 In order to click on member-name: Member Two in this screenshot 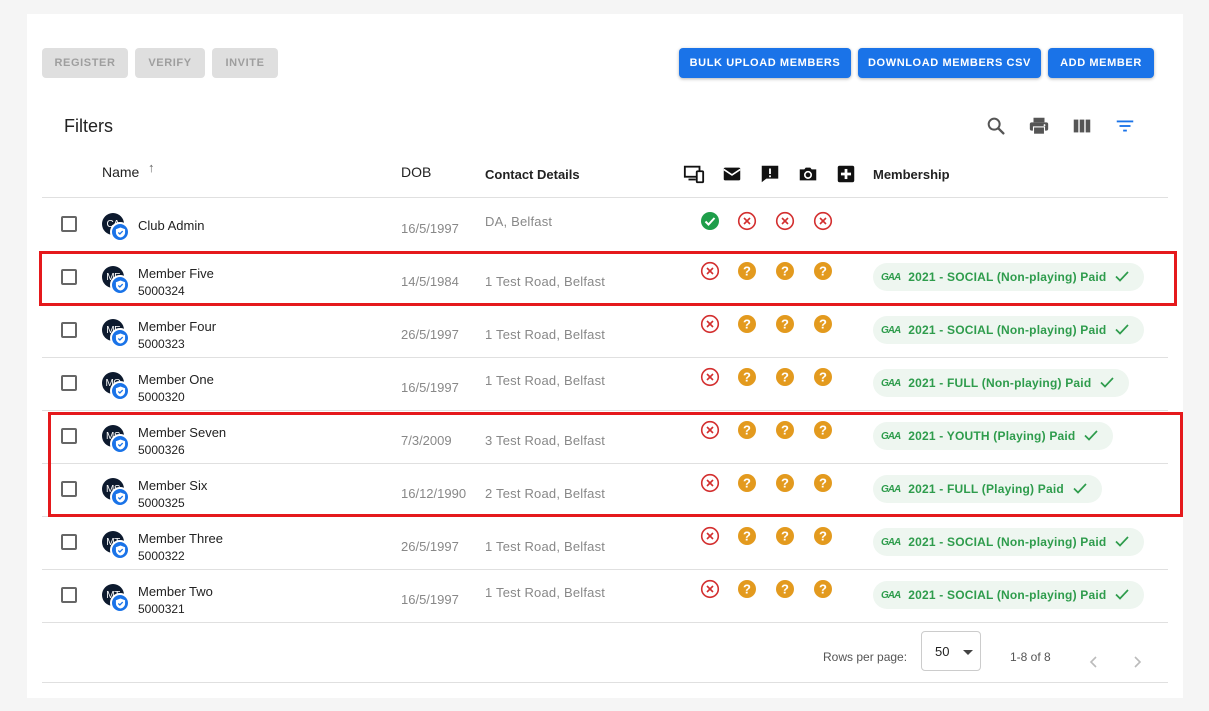, I will do `click(175, 591)`.